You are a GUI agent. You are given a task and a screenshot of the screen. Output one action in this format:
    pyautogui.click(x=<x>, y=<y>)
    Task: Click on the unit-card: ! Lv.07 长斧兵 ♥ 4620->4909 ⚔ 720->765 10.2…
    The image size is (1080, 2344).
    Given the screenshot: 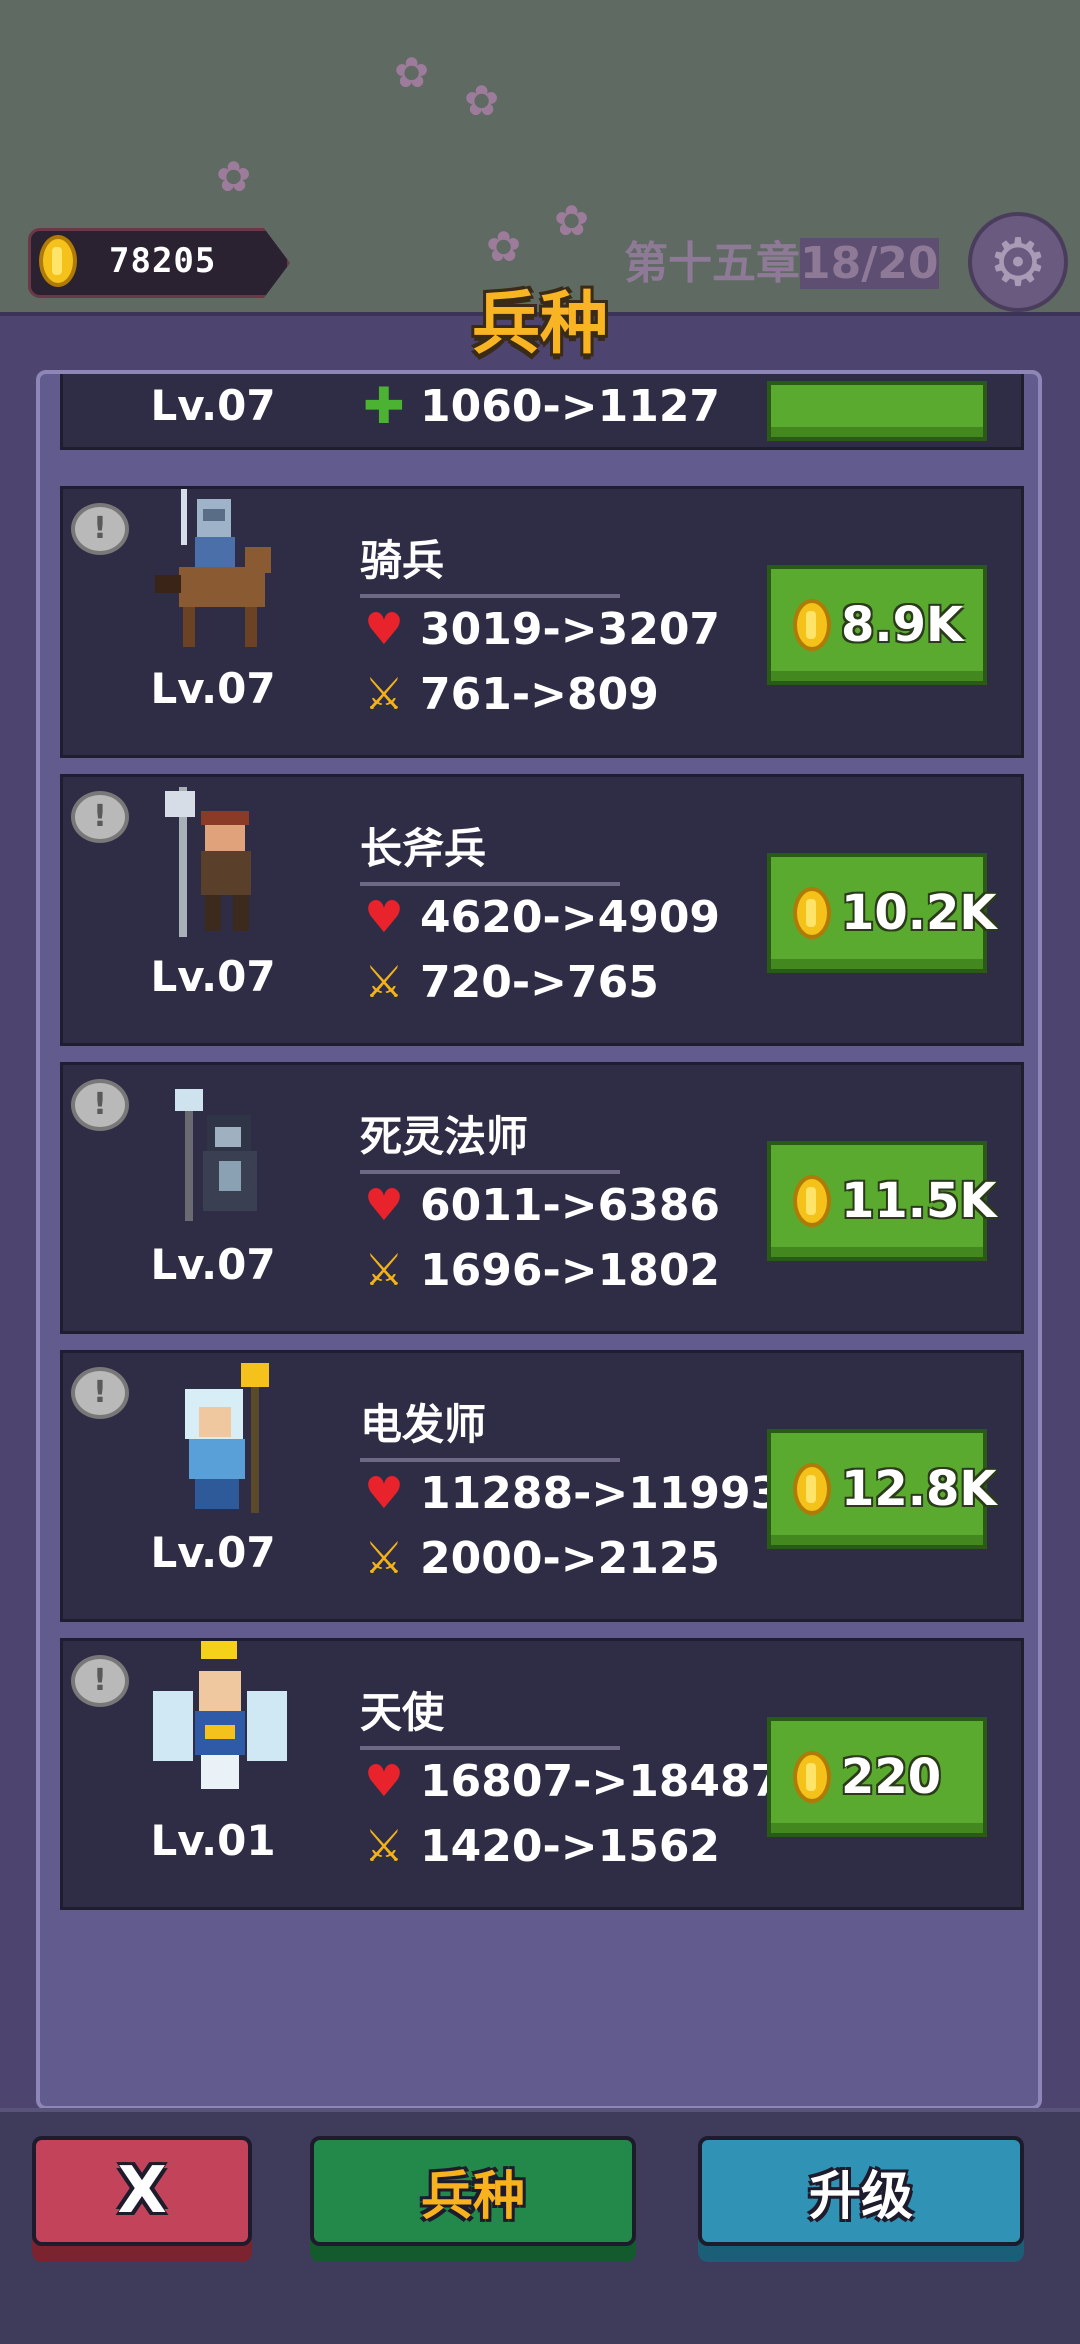 What is the action you would take?
    pyautogui.click(x=542, y=910)
    